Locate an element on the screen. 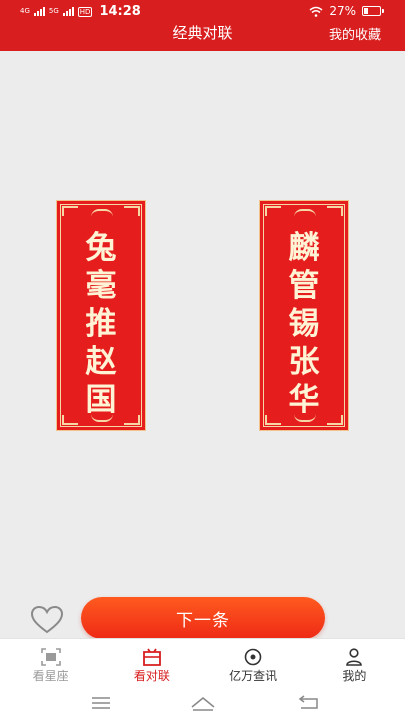 Image resolution: width=405 pixels, height=720 pixels. couplet-char: 麟 is located at coordinates (304, 248).